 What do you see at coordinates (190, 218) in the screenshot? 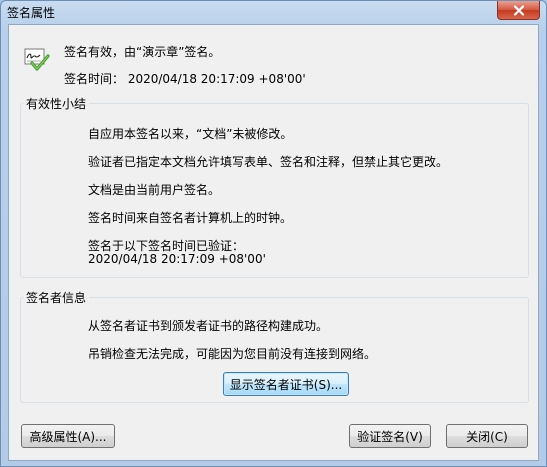
I see `validity-line-4: 签名时间来自签名者计算机上的时钟。` at bounding box center [190, 218].